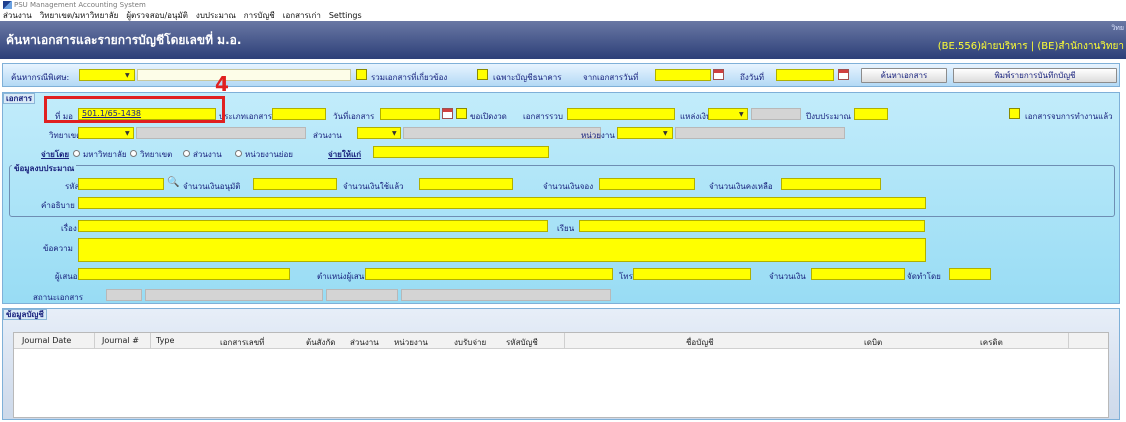 This screenshot has height=422, width=1126. What do you see at coordinates (991, 342) in the screenshot?
I see `col-credit: เครดิต` at bounding box center [991, 342].